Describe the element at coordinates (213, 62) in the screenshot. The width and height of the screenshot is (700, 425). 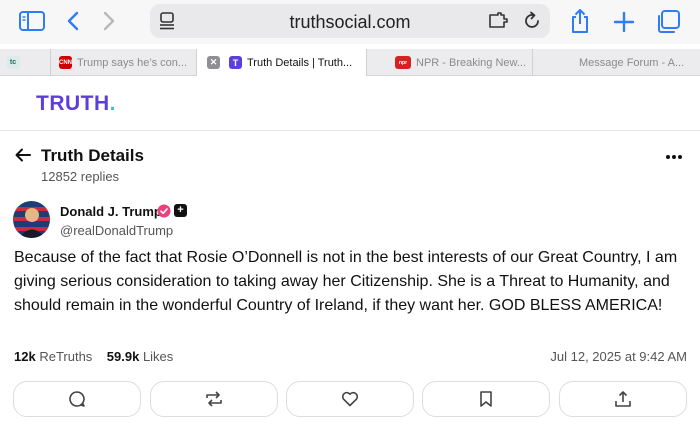
I see `close-tab-icon: ✕` at that location.